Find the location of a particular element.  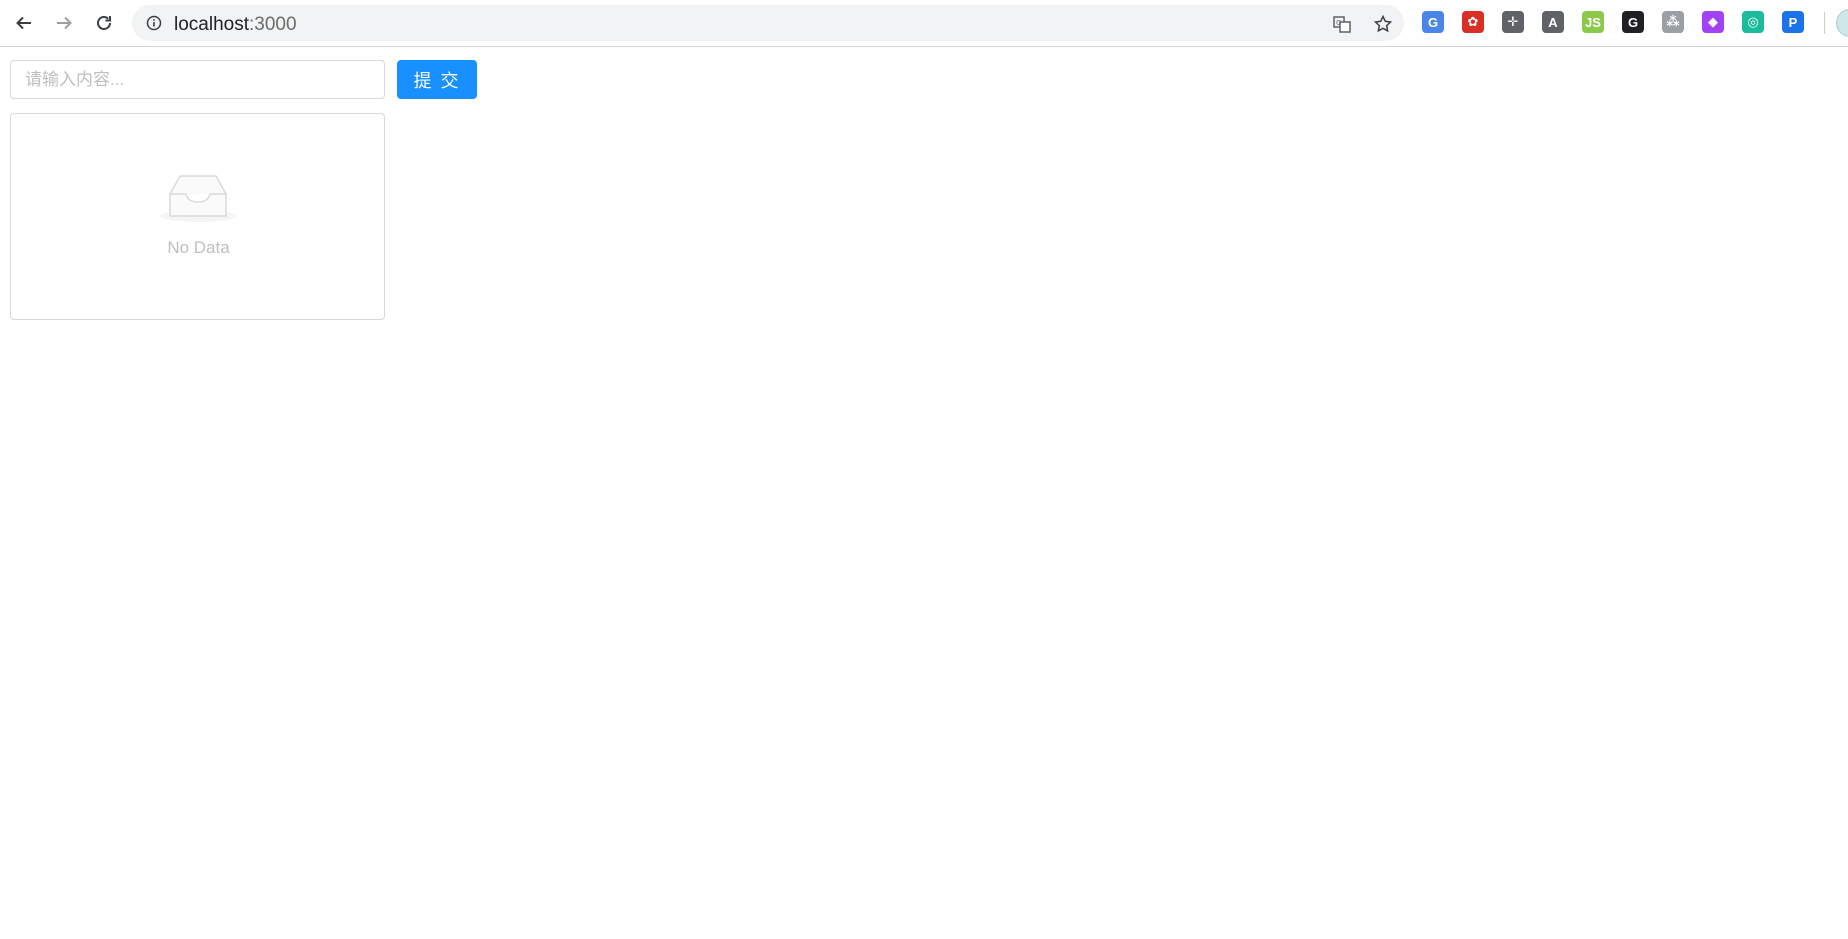

empty-inbox-icon is located at coordinates (198, 198).